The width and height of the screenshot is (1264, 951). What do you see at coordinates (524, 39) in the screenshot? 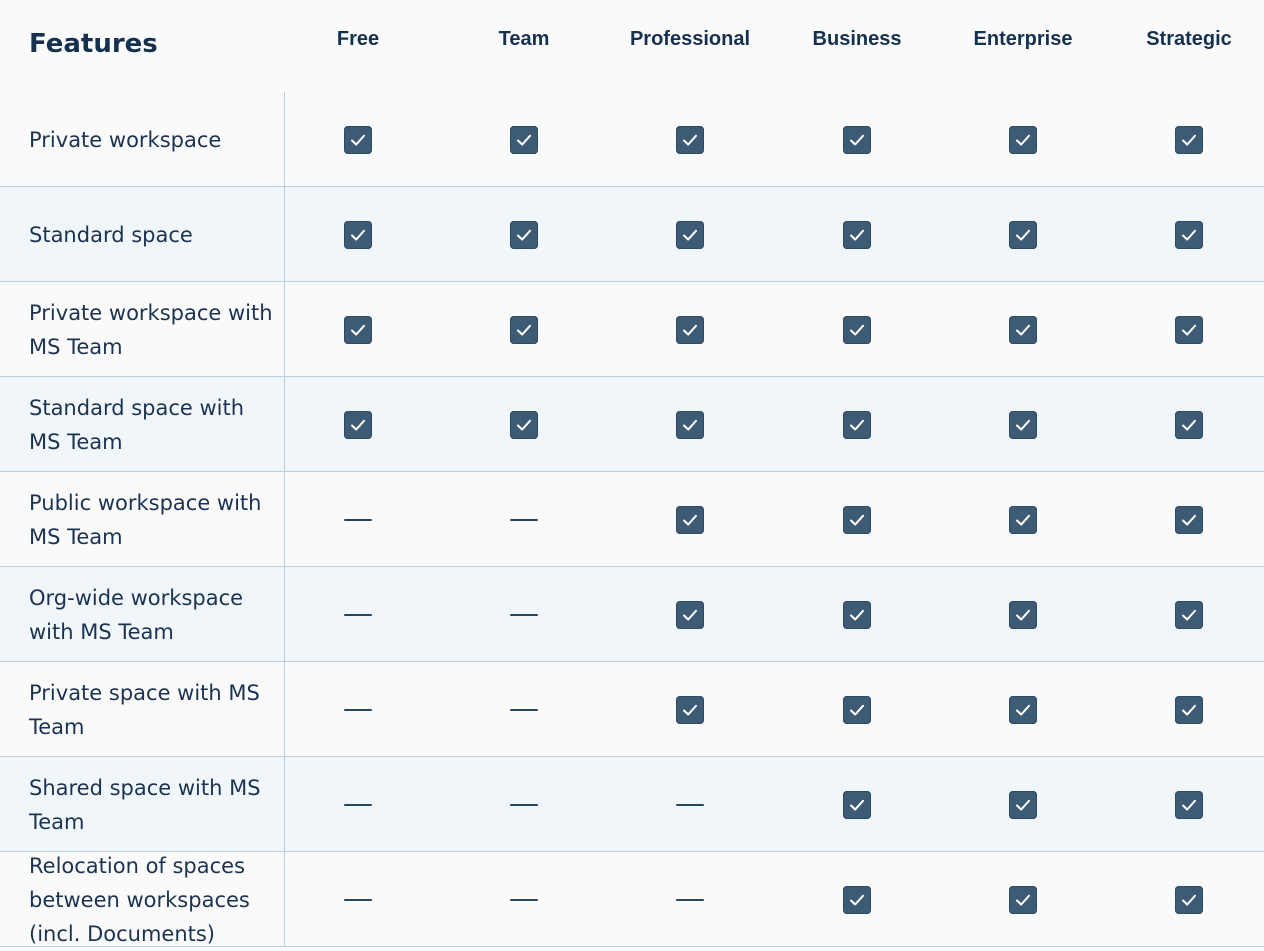
I see `plan-header-team: Team` at bounding box center [524, 39].